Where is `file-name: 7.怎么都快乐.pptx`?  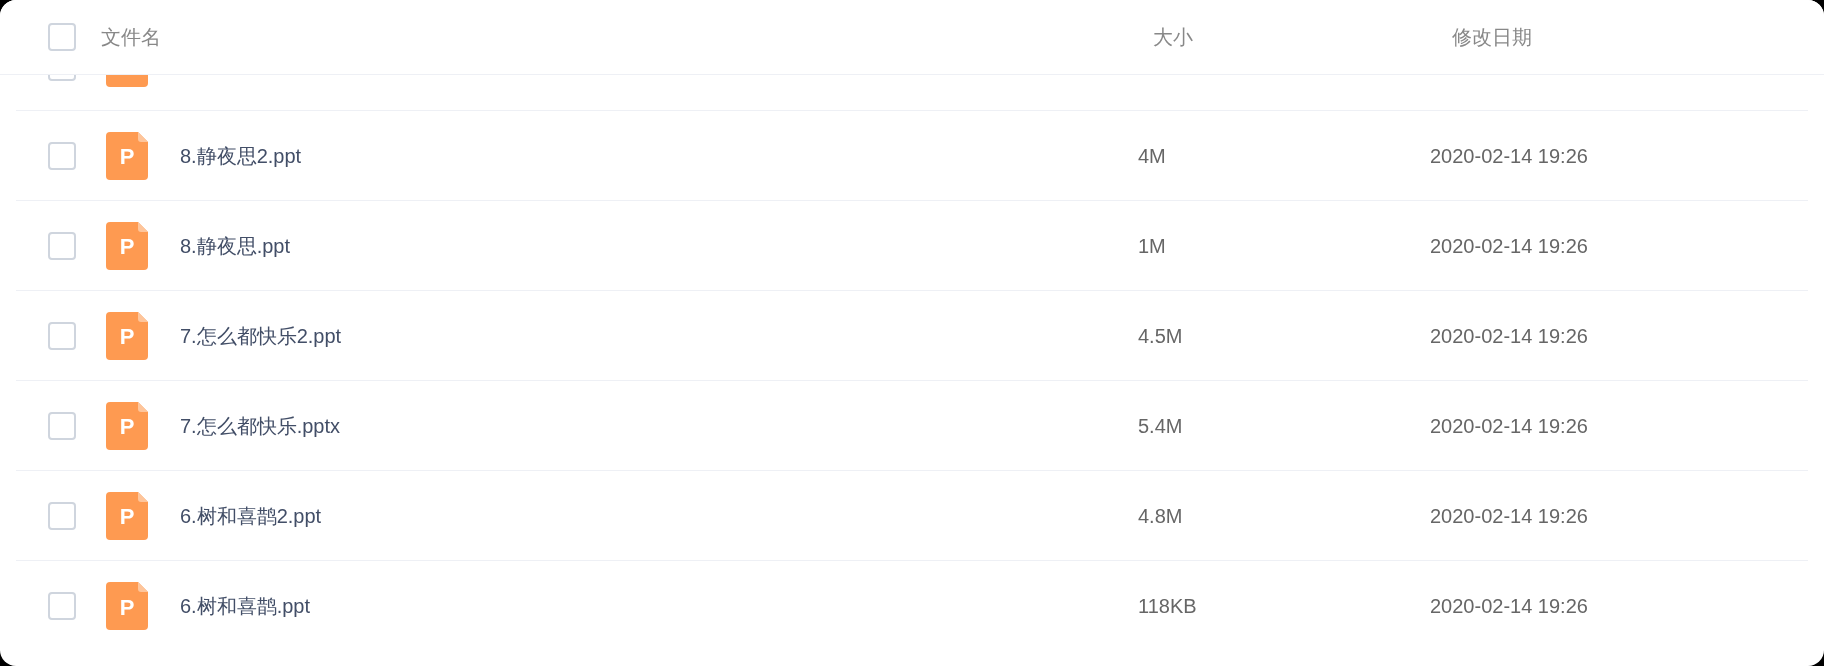 file-name: 7.怎么都快乐.pptx is located at coordinates (659, 425).